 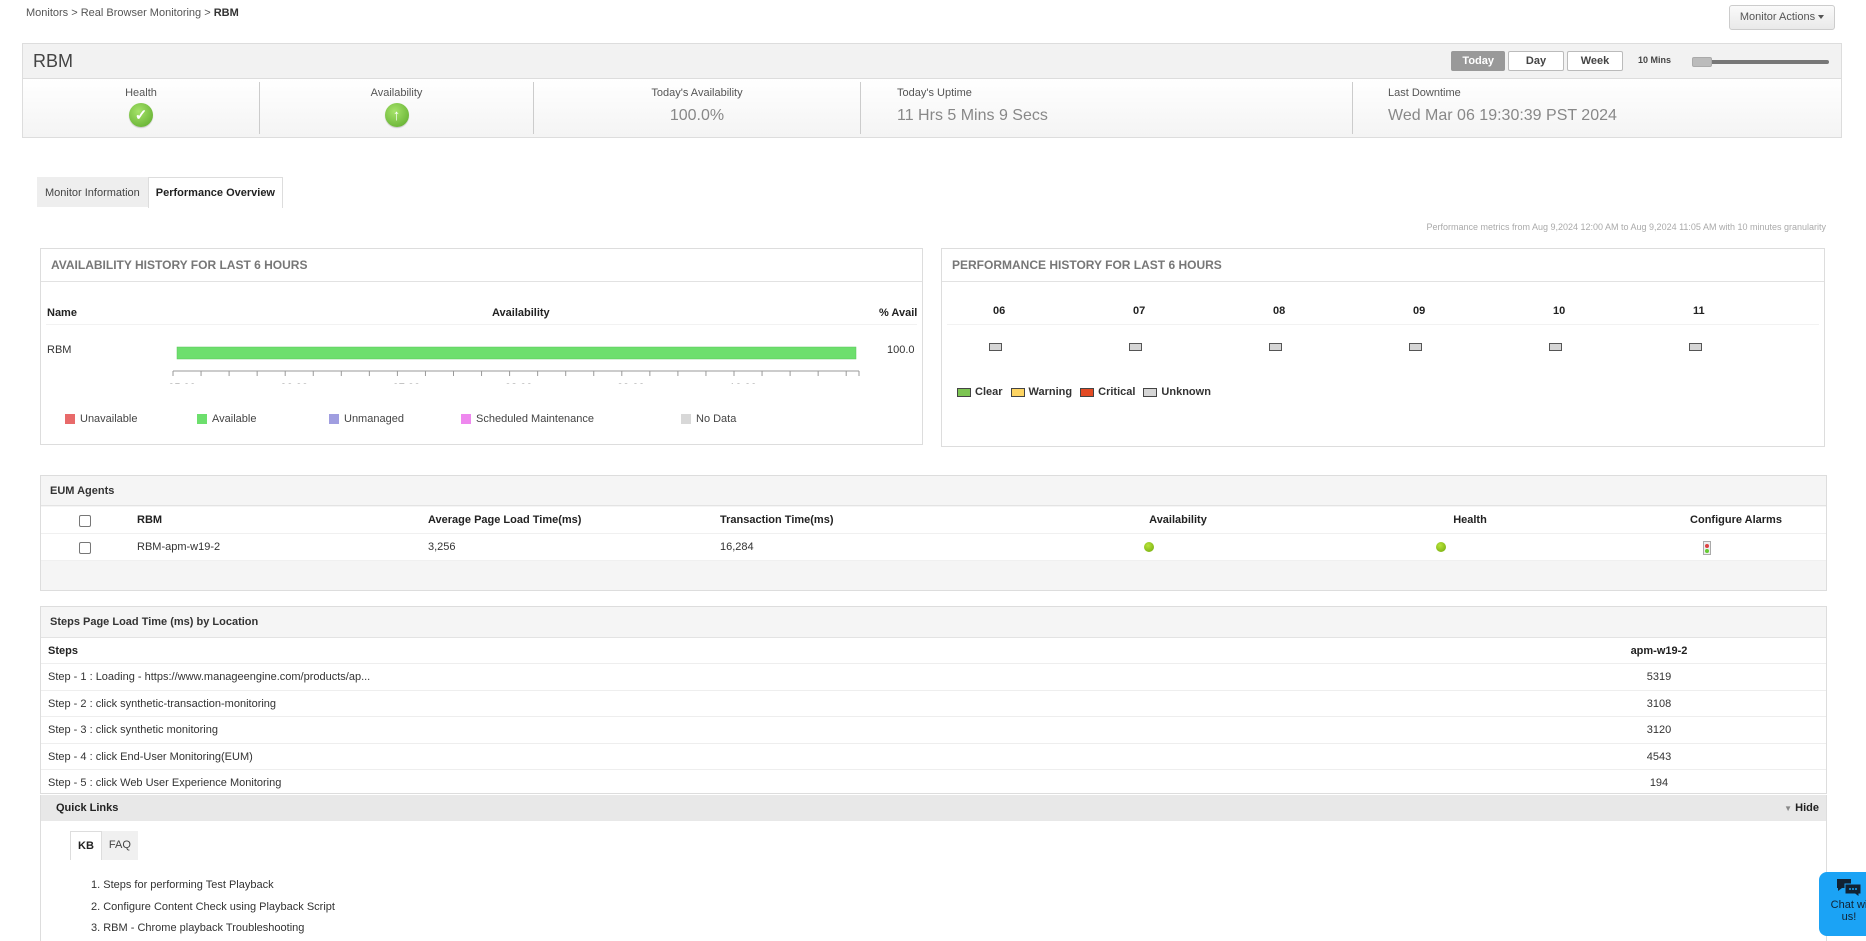 What do you see at coordinates (1279, 311) in the screenshot?
I see `hour-label: 08` at bounding box center [1279, 311].